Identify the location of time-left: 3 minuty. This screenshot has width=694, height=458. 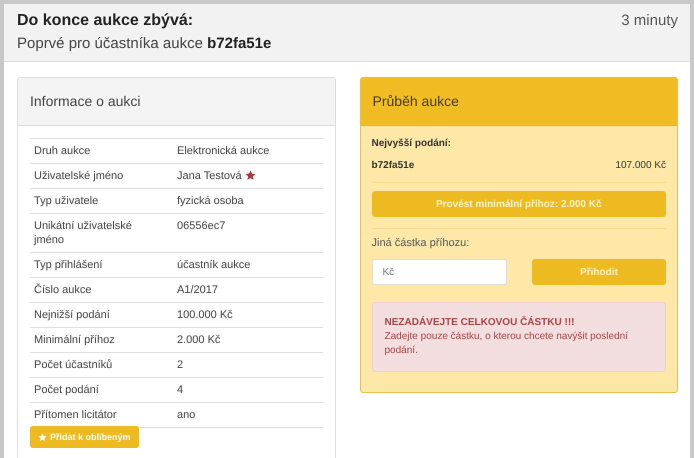
(649, 21).